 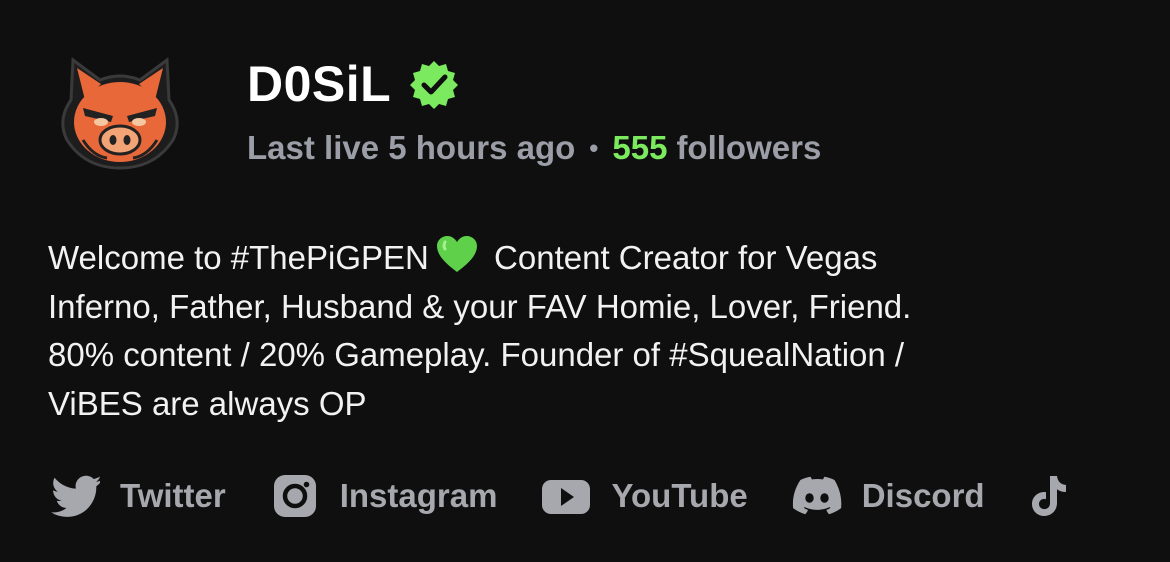 What do you see at coordinates (679, 495) in the screenshot?
I see `social-label-youtube: YouTube` at bounding box center [679, 495].